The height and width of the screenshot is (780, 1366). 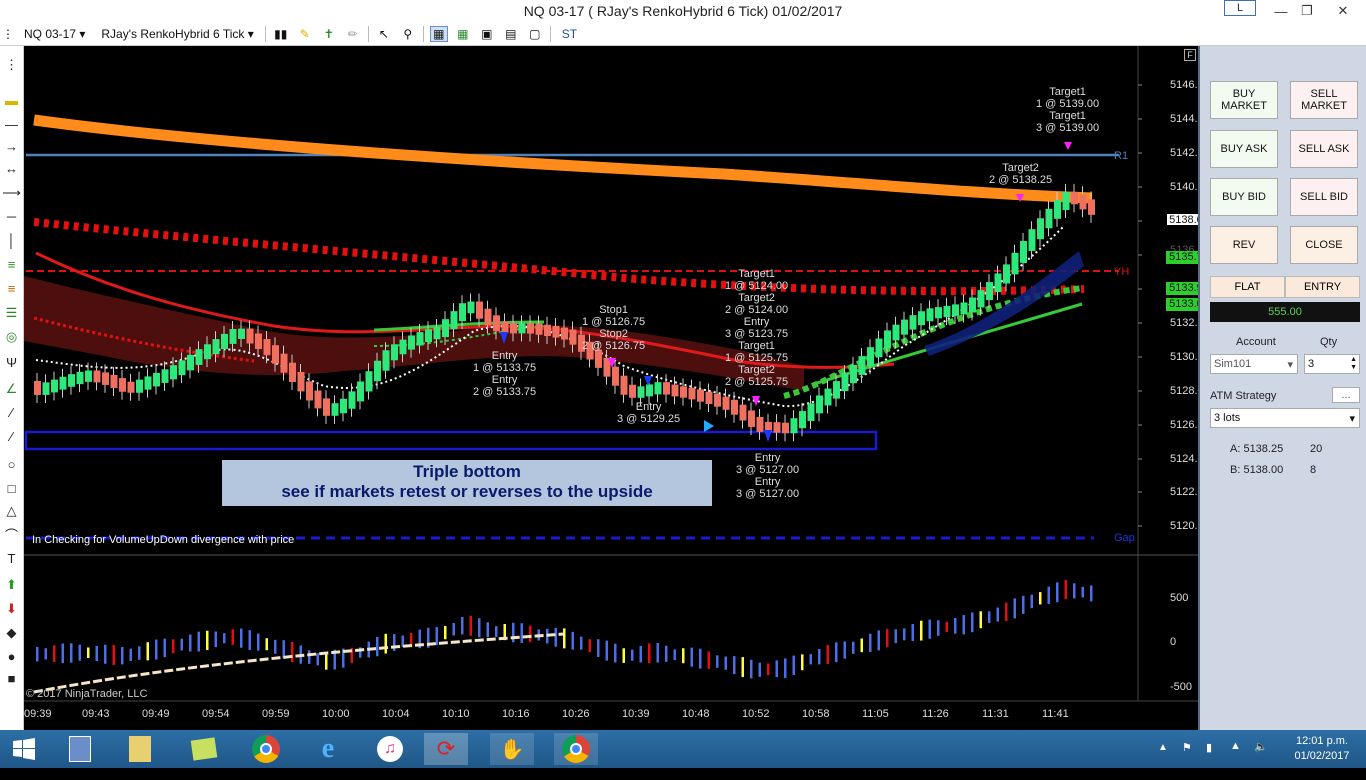 What do you see at coordinates (11, 436) in the screenshot?
I see `regression-channel-icon: ∕` at bounding box center [11, 436].